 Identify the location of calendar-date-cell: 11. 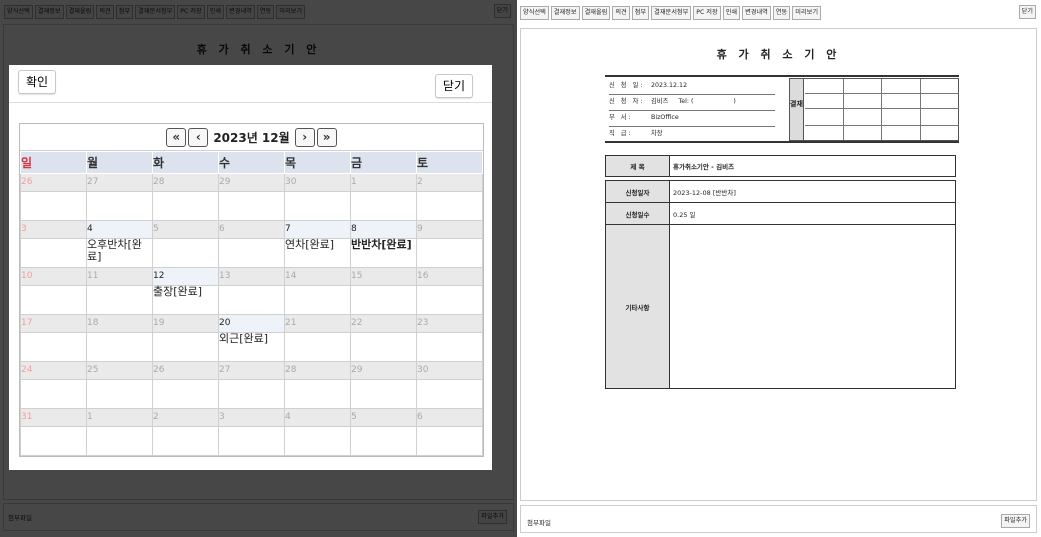
(119, 276).